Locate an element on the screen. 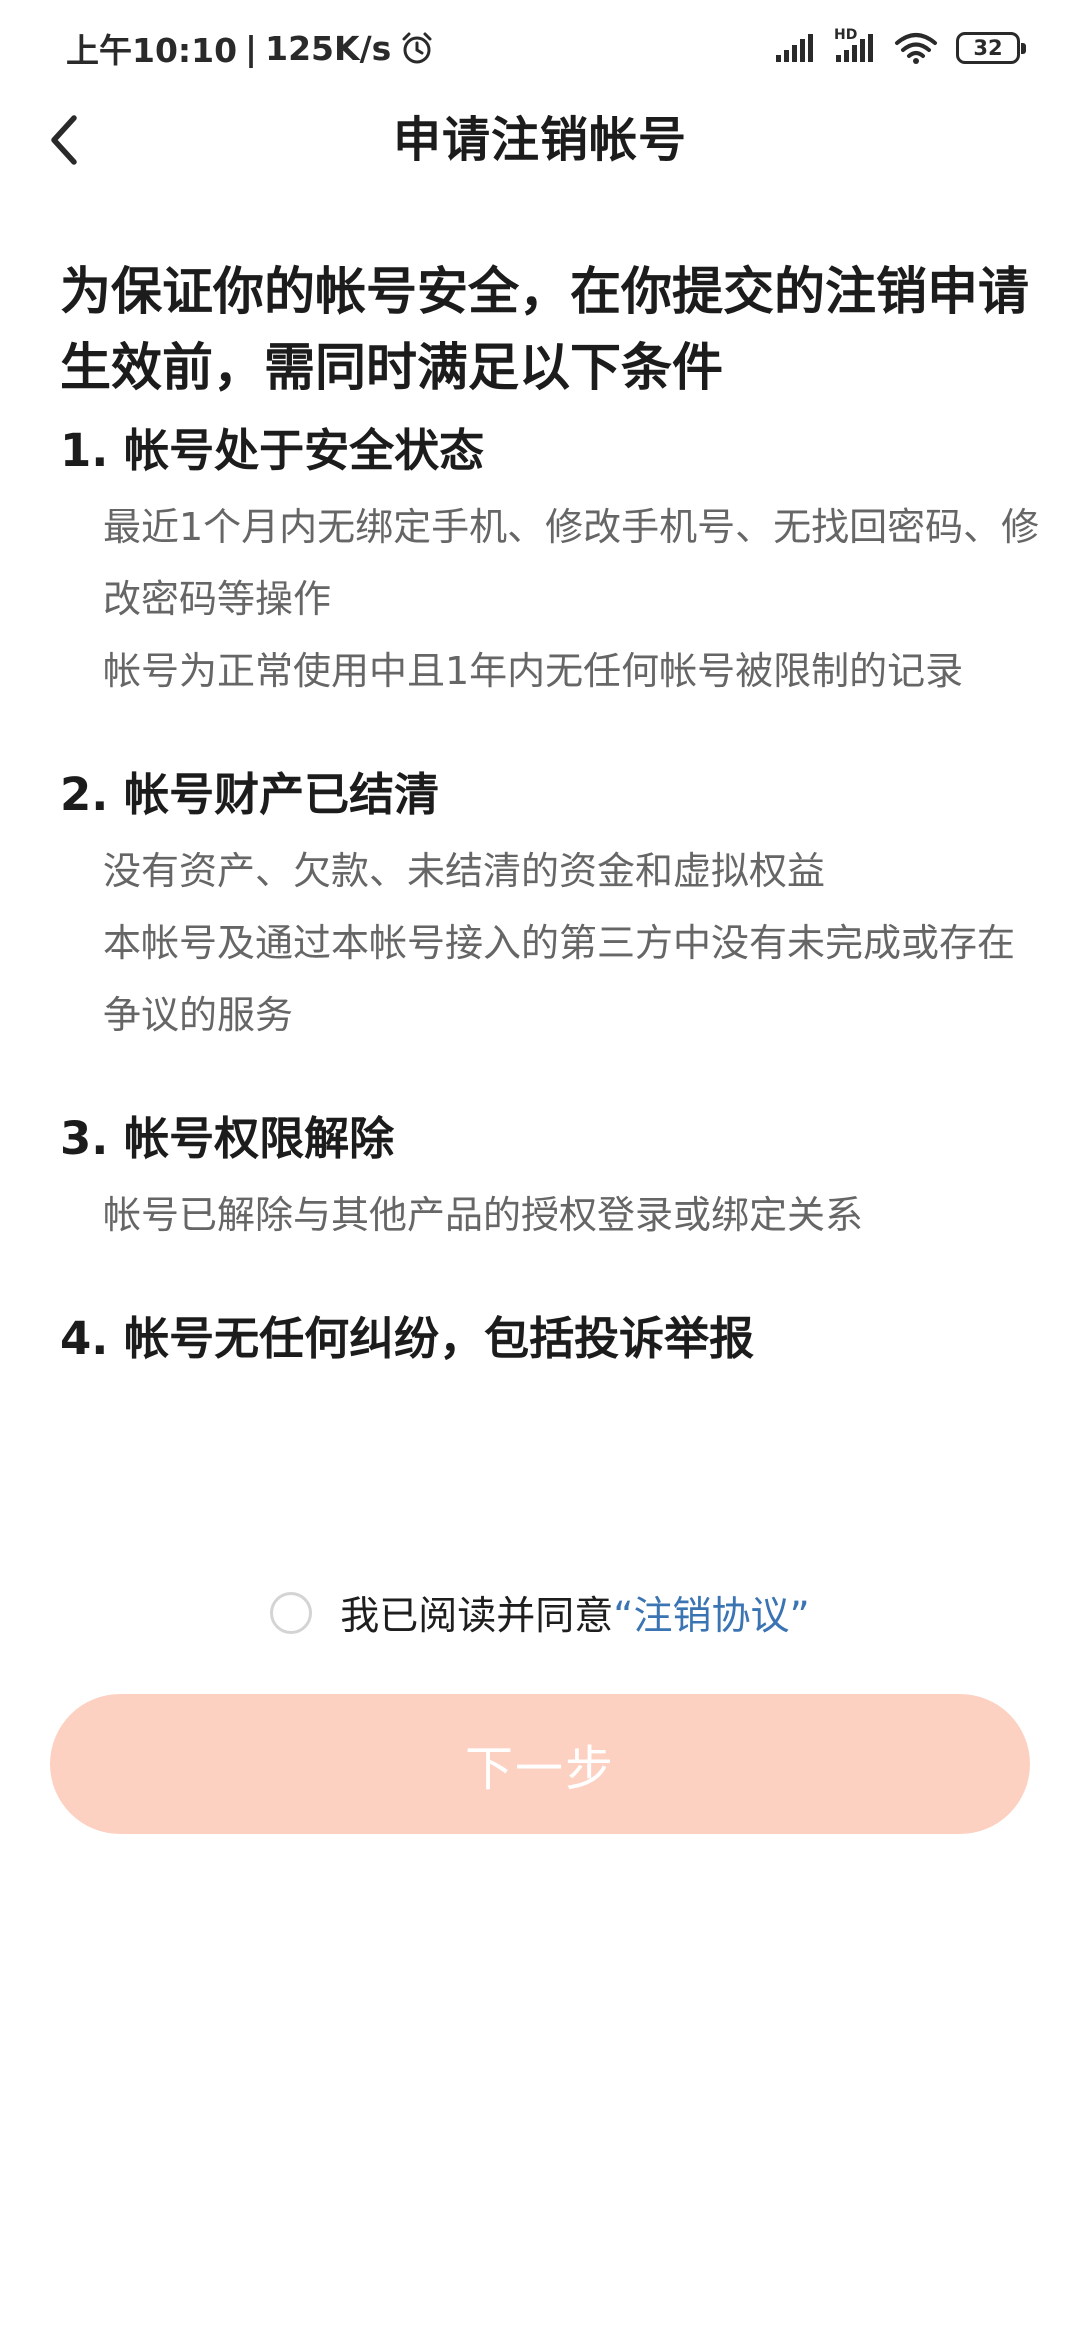 This screenshot has height=2340, width=1080. condition-section-3: 3. 帐号权限解除 帐号已解除与其他产品的授权登录或绑定关系 is located at coordinates (552, 1180).